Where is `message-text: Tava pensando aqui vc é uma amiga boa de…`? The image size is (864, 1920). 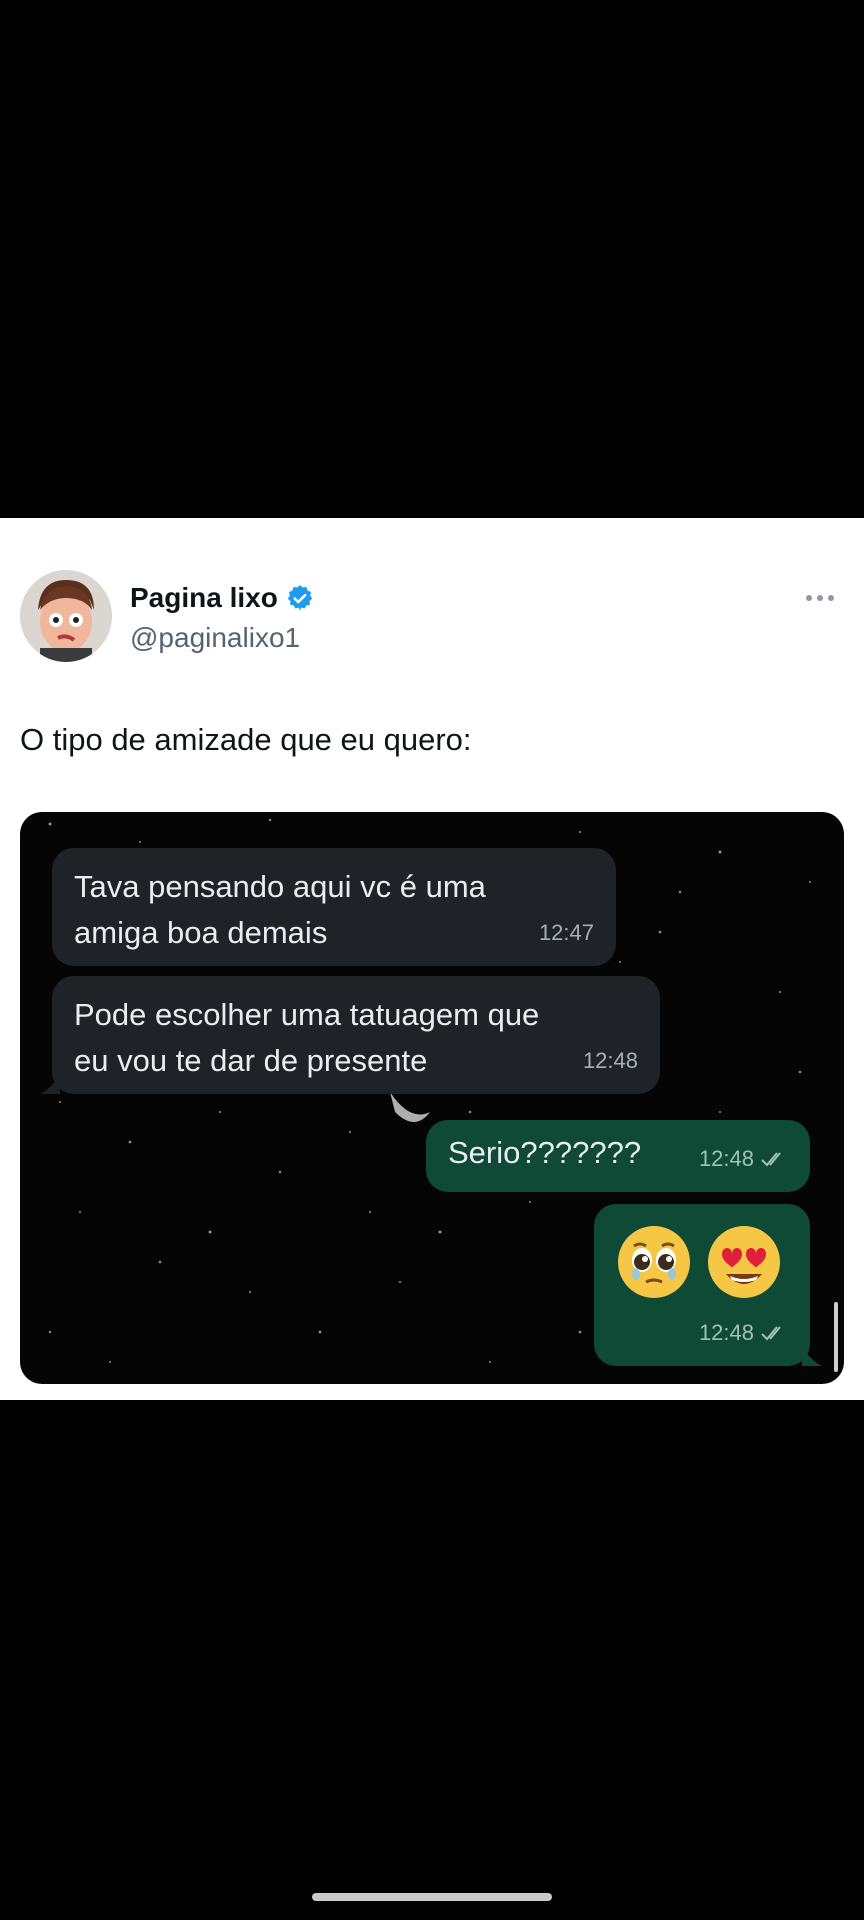 message-text: Tava pensando aqui vc é uma amiga boa de… is located at coordinates (280, 909).